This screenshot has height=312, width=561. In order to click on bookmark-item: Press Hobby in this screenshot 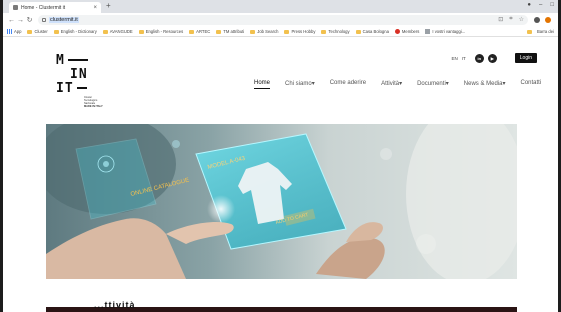, I will do `click(299, 31)`.